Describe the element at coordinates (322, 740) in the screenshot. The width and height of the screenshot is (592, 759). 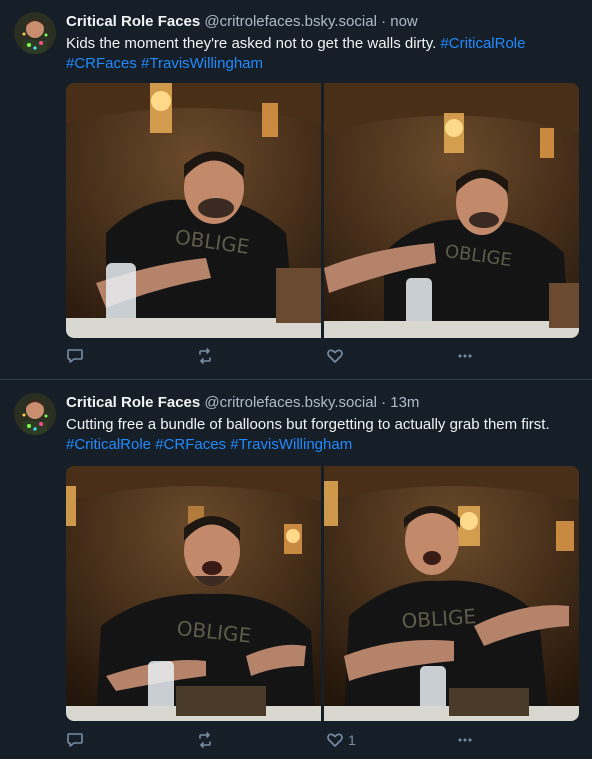
I see `post-actions: 1` at that location.